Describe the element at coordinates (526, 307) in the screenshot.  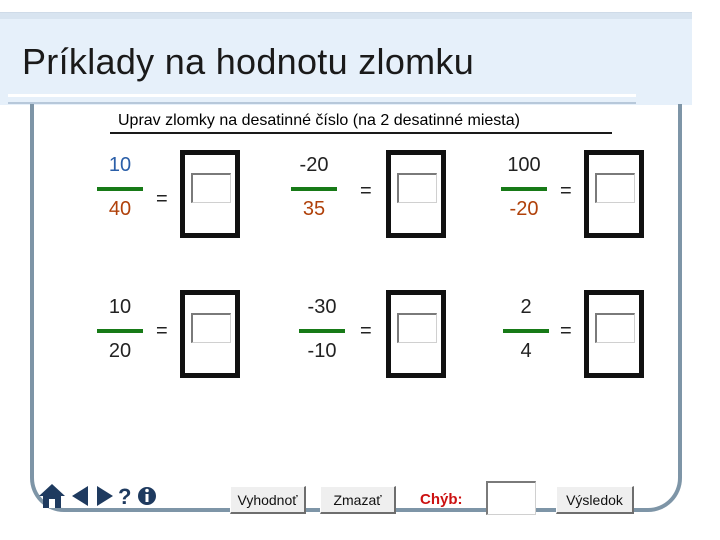
I see `numerator: 2` at that location.